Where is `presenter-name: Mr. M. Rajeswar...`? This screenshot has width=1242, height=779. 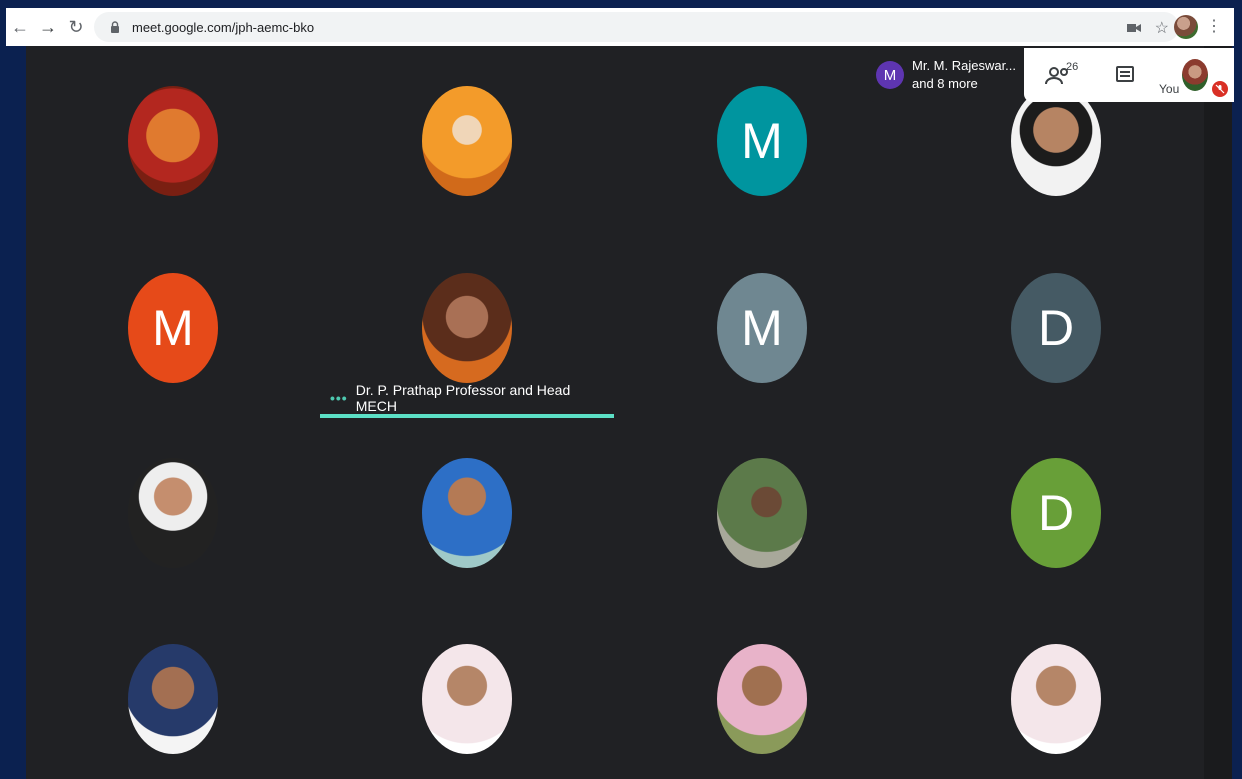 presenter-name: Mr. M. Rajeswar... is located at coordinates (964, 65).